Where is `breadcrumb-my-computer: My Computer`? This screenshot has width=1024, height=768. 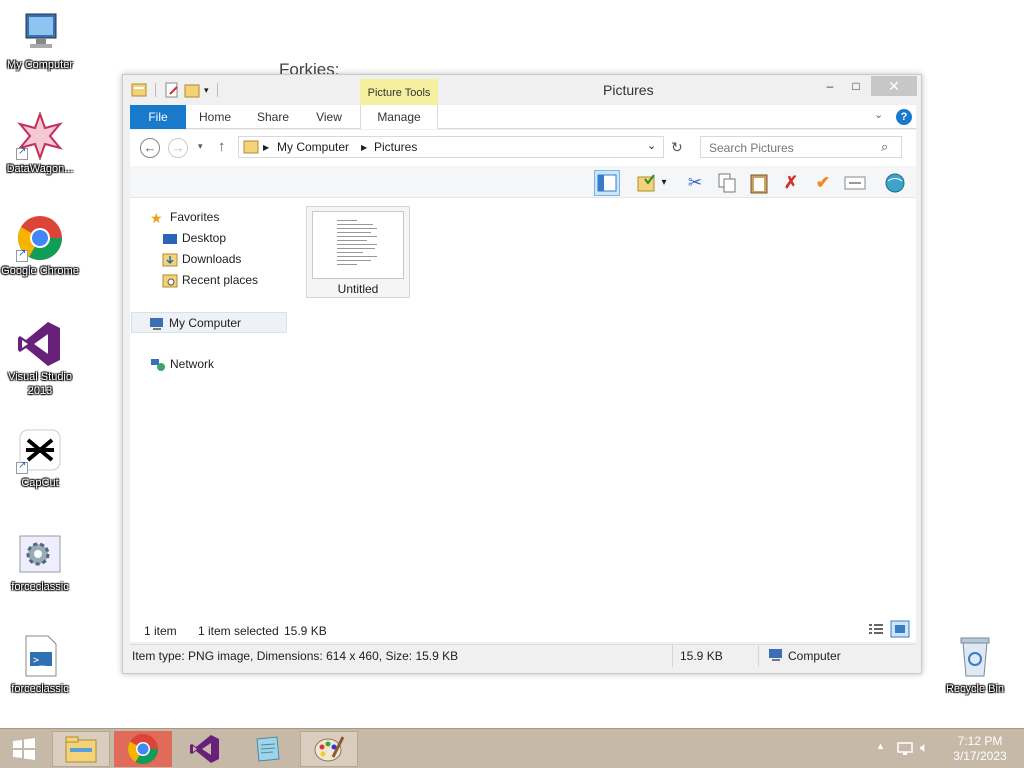 breadcrumb-my-computer: My Computer is located at coordinates (313, 147).